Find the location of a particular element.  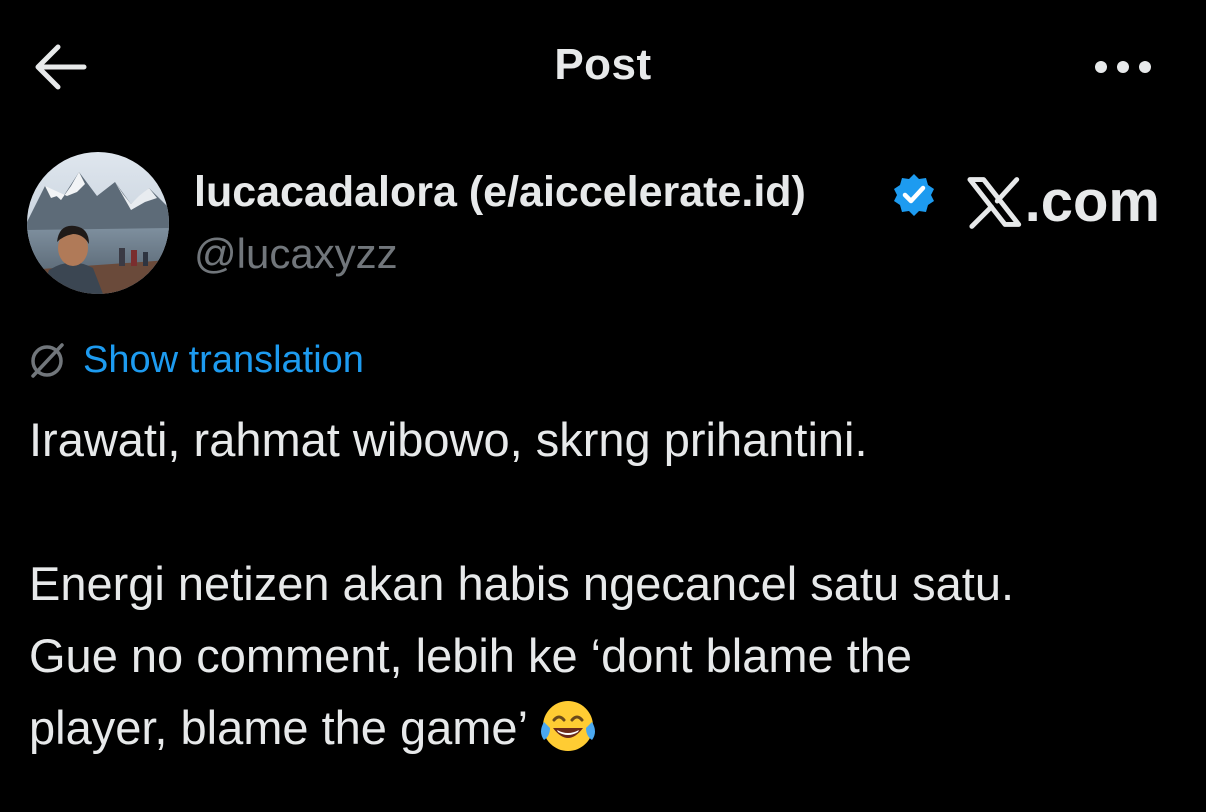

post-line-last: player, blame the game’ is located at coordinates (609, 728).